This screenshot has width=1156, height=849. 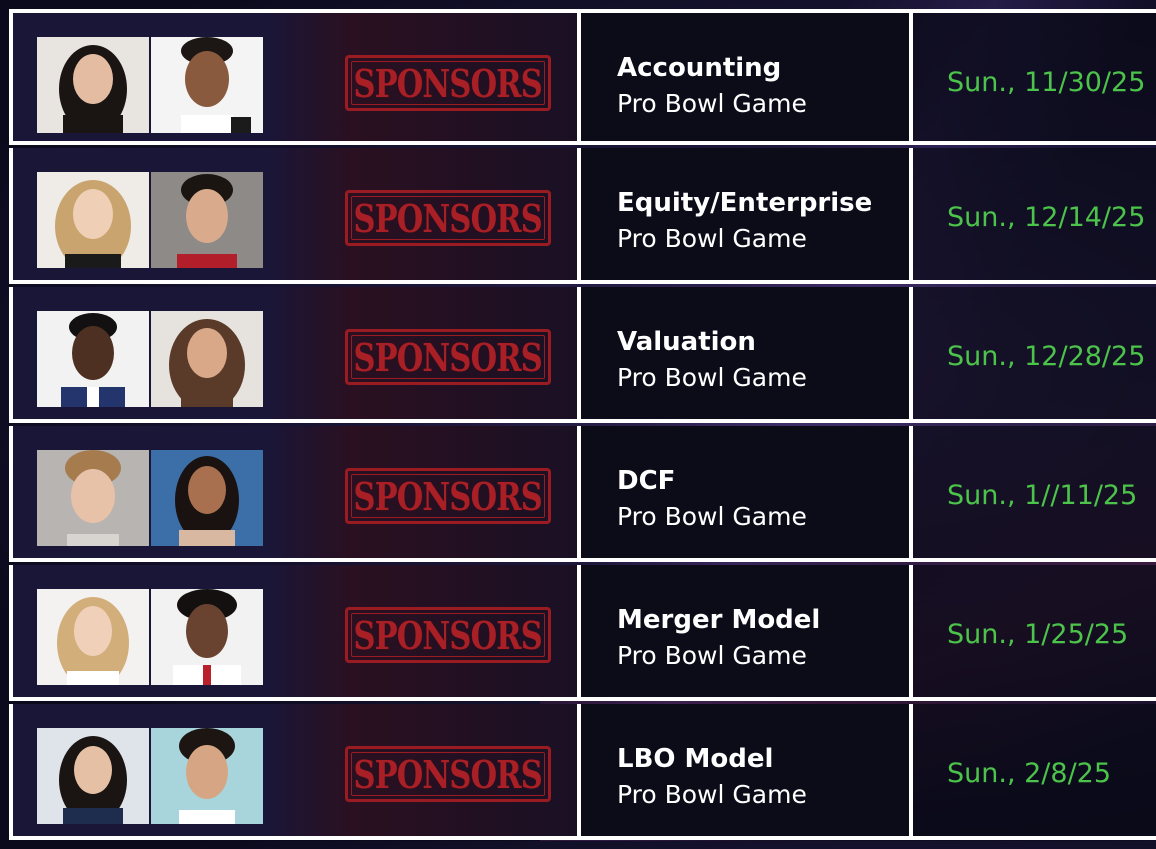 I want to click on event-title-cell: Merger Model Pro Bowl Game, so click(x=747, y=633).